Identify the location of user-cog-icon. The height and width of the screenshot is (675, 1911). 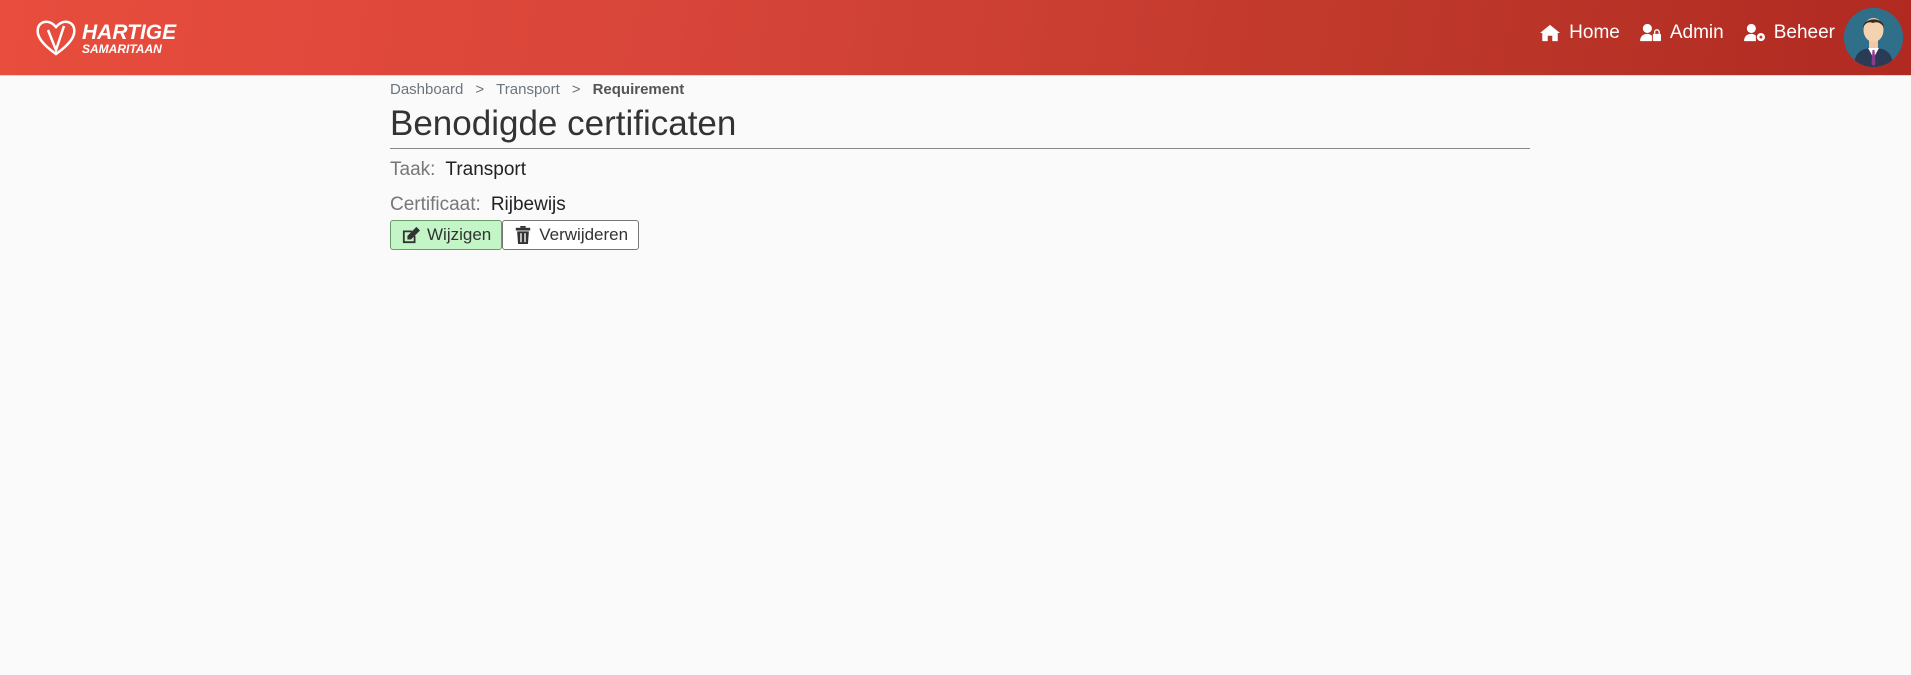
(1754, 32).